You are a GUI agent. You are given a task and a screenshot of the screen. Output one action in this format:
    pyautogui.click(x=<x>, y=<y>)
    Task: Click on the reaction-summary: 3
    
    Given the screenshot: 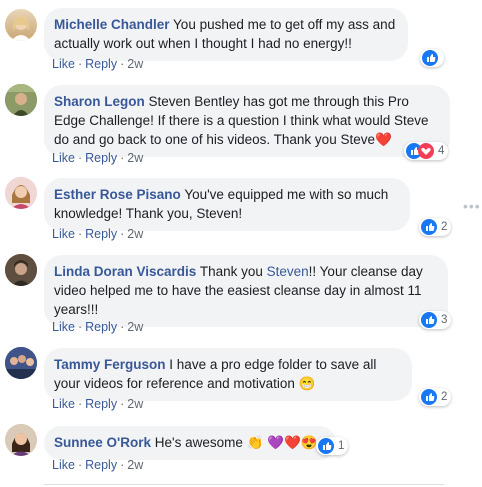 What is the action you would take?
    pyautogui.click(x=435, y=320)
    